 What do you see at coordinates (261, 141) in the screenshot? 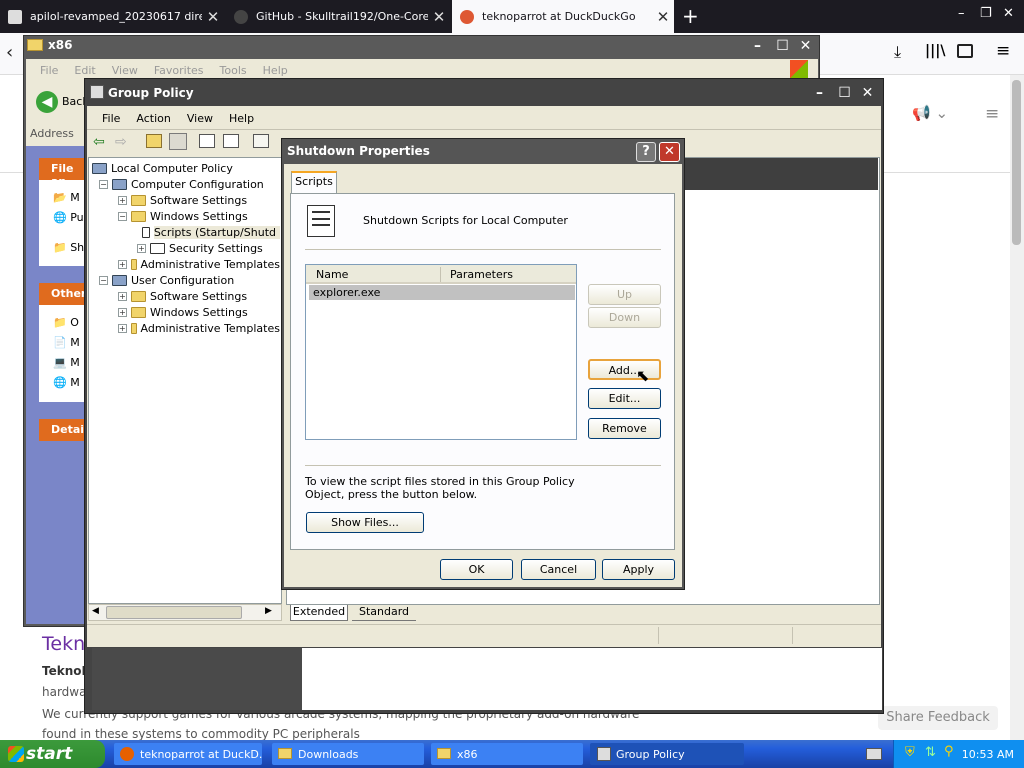
I see `help-icon` at bounding box center [261, 141].